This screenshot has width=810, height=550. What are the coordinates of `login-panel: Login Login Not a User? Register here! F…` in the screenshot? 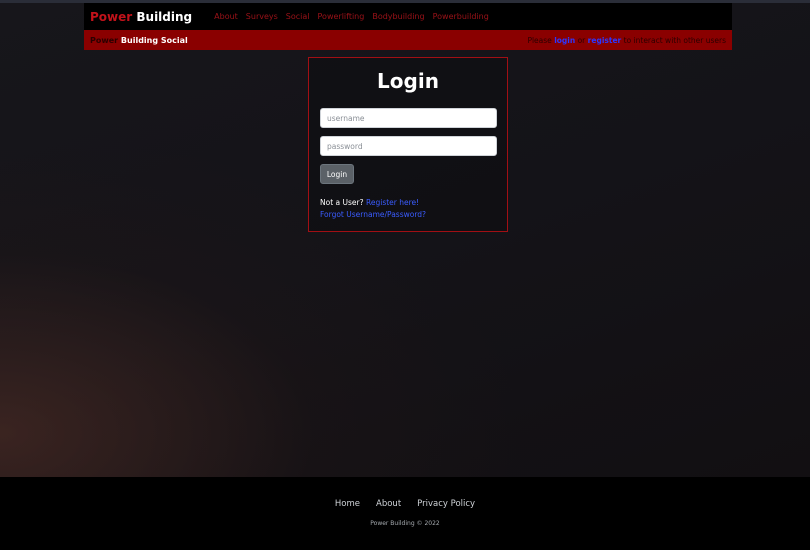 It's located at (408, 144).